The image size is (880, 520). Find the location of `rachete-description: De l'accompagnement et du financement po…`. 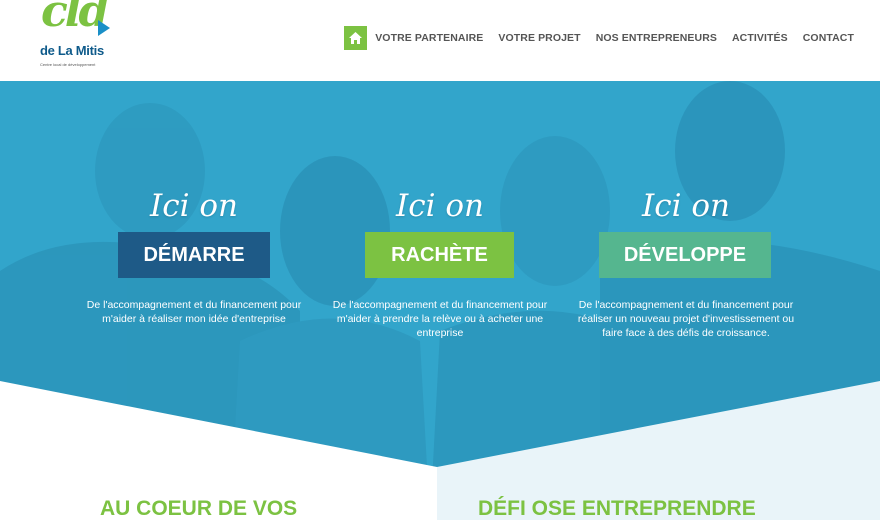

rachete-description: De l'accompagnement et du financement po… is located at coordinates (440, 319).